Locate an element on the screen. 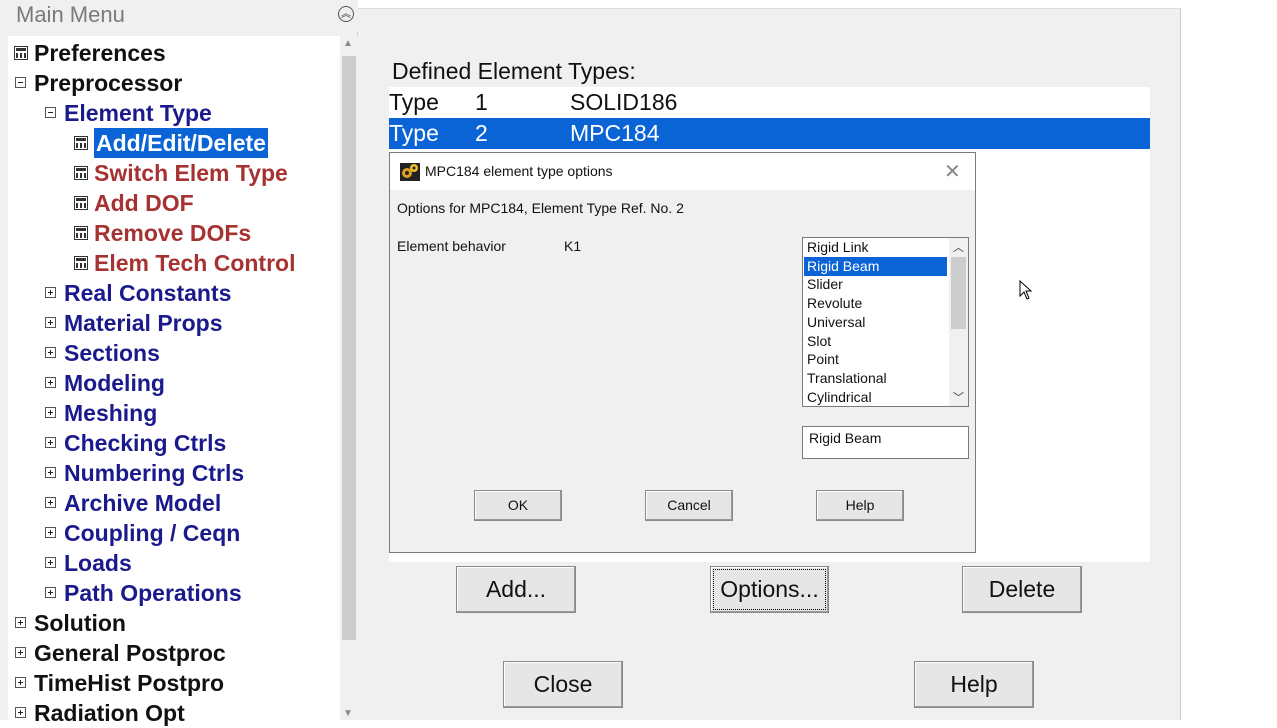  element-type-name: SOLID186 is located at coordinates (624, 102).